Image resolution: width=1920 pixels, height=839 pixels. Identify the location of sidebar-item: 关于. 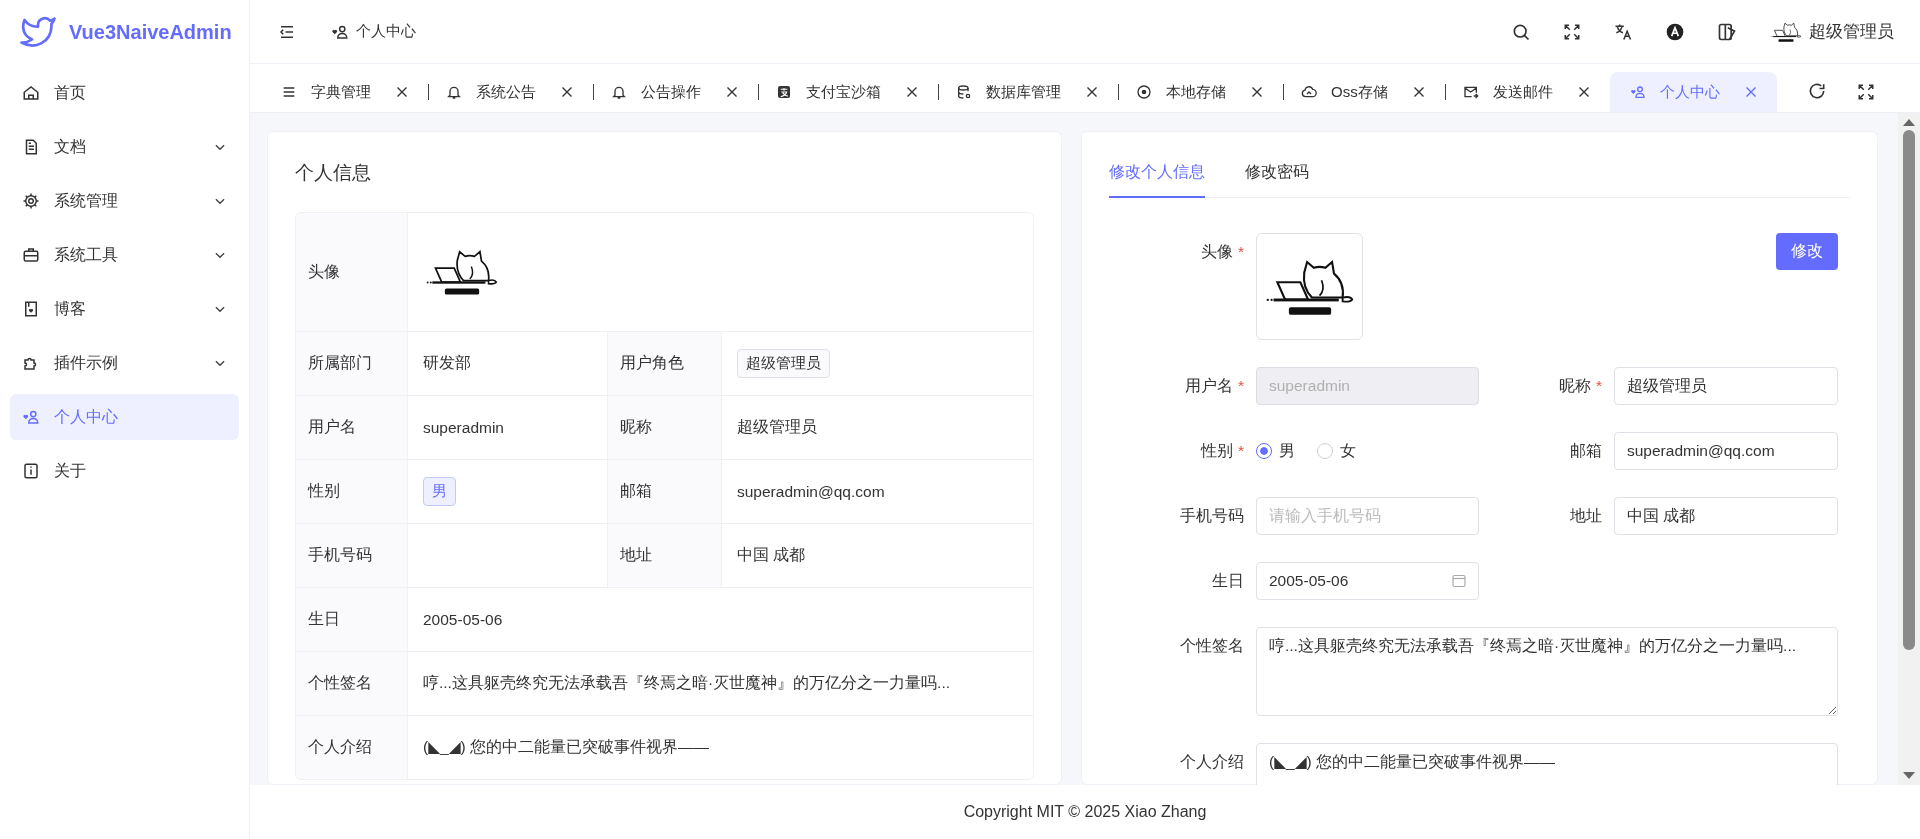
(124, 471).